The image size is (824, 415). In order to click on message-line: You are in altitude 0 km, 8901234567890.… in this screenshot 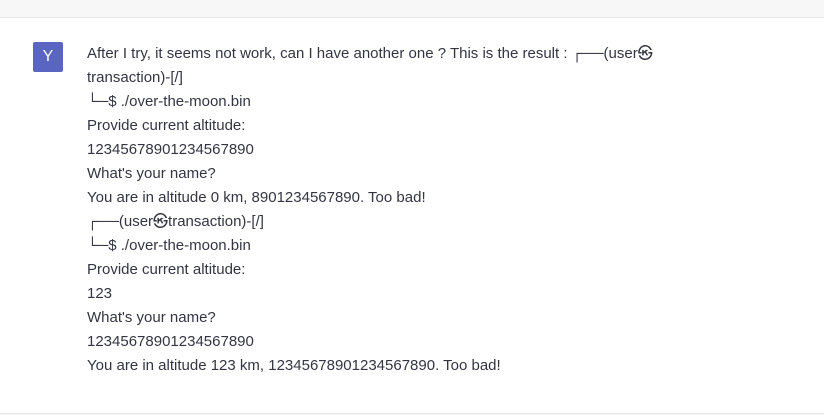, I will do `click(256, 197)`.